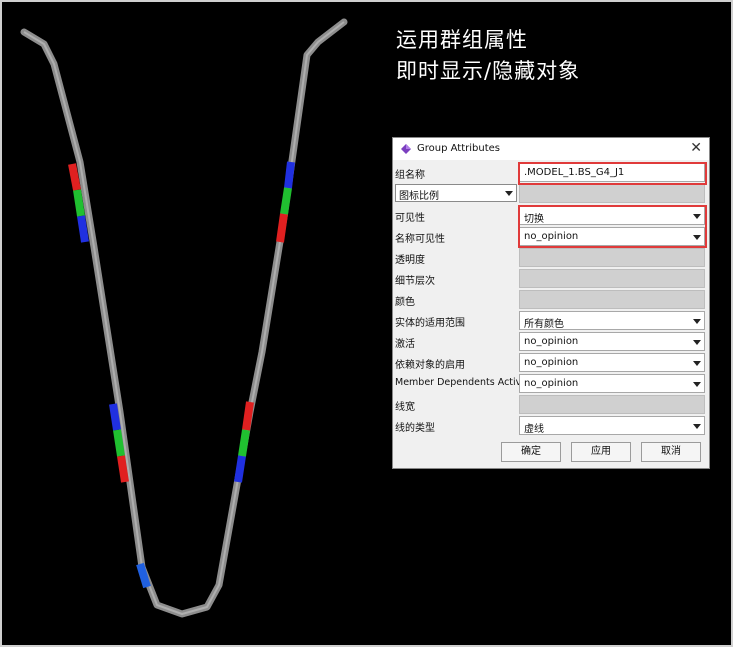  Describe the element at coordinates (405, 407) in the screenshot. I see `label-line-width: 线宽` at that location.